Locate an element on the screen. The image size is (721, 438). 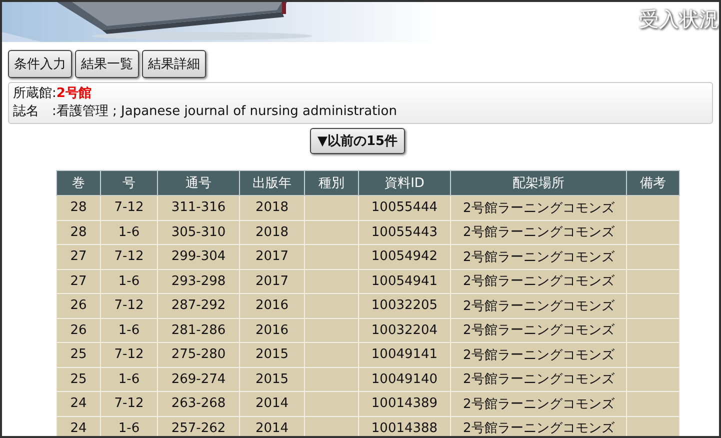
table-cell: 281-286 is located at coordinates (199, 330).